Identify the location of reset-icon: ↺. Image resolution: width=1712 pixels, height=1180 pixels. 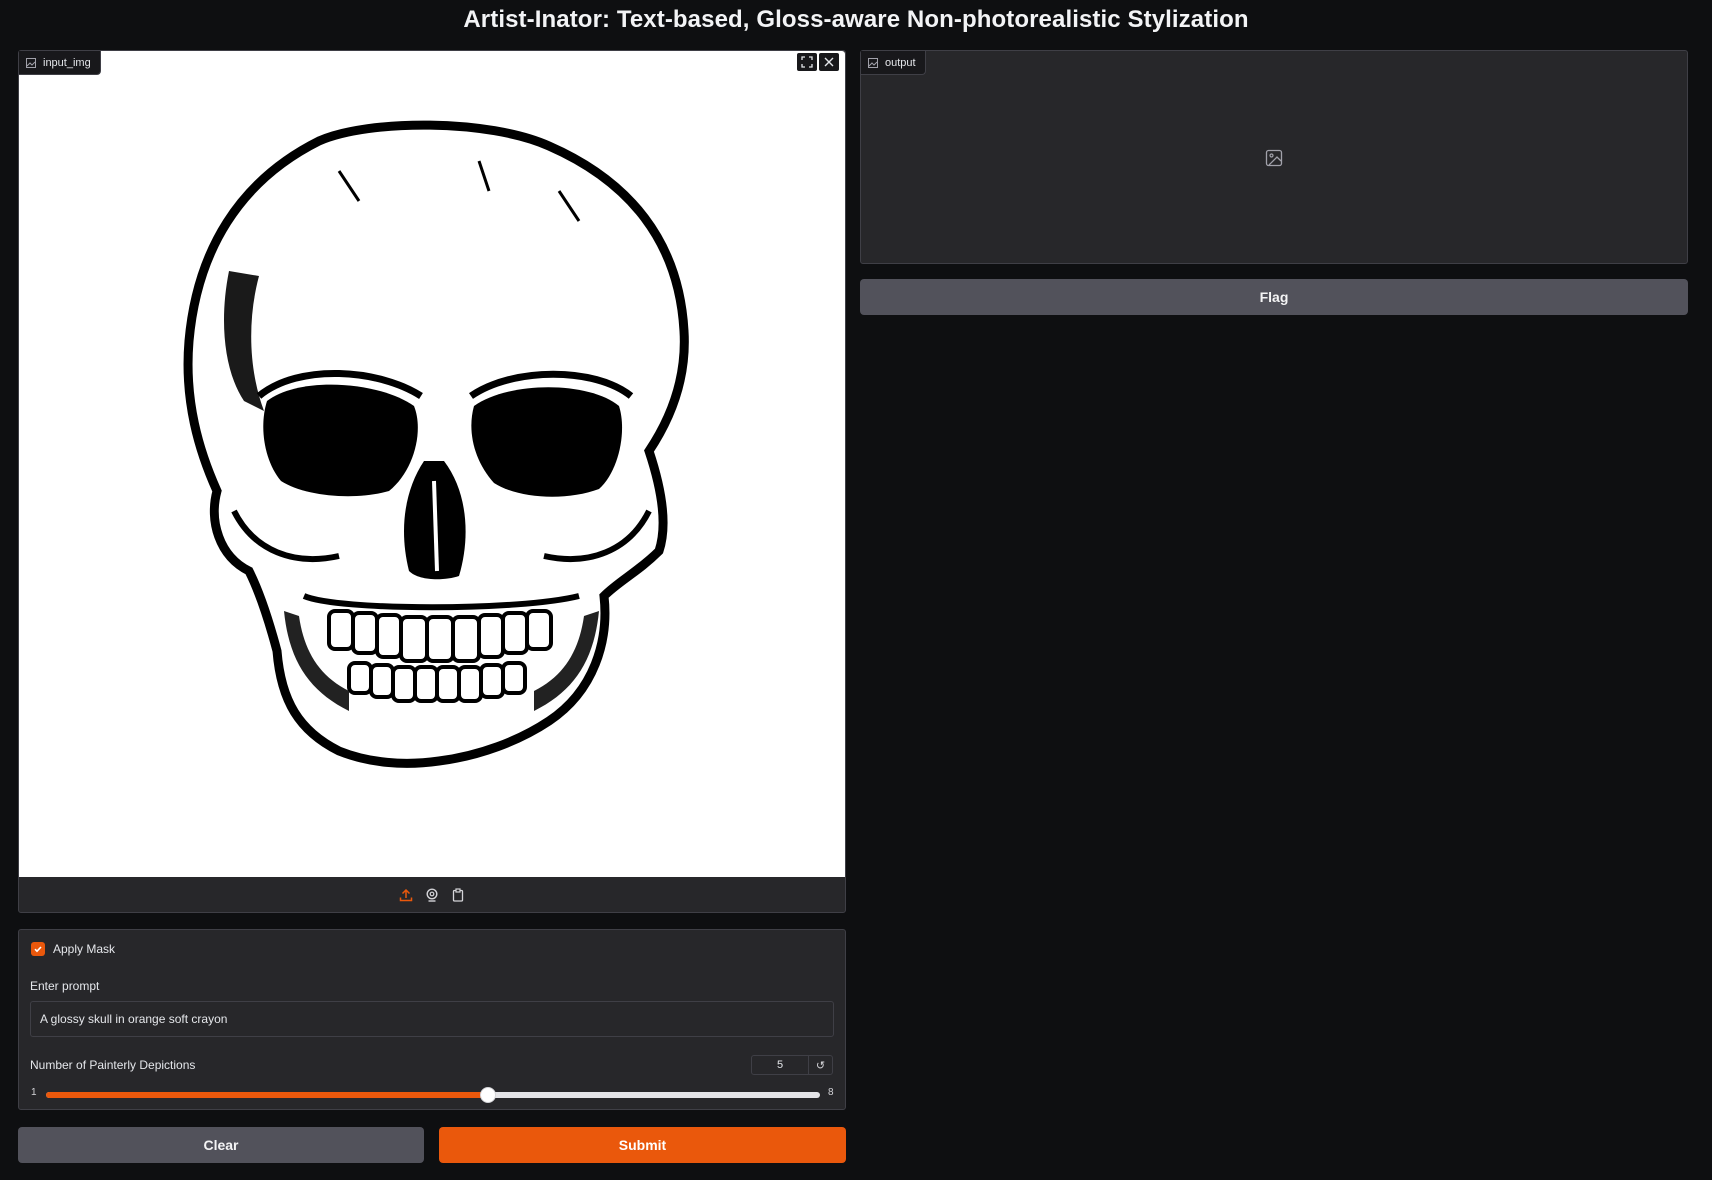
(820, 1065).